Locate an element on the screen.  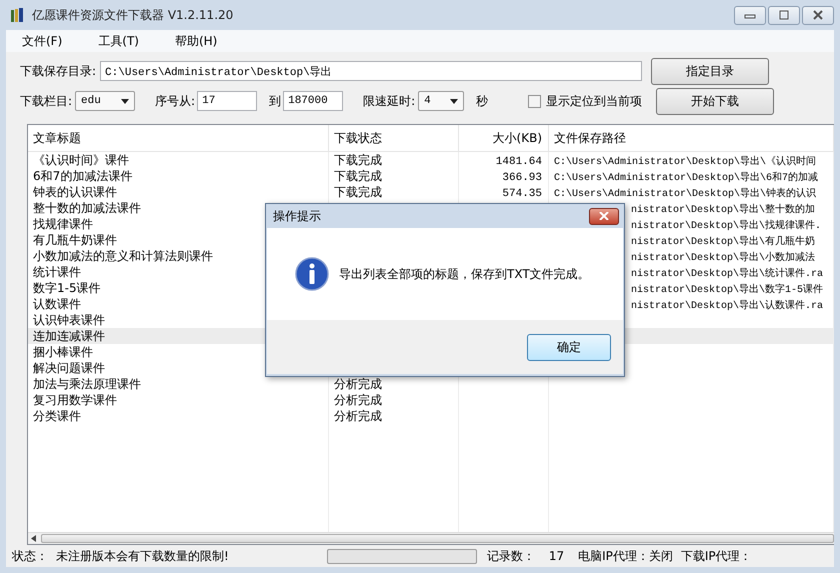
table-cell: nistrator\Desktop\导出\找规律课件. is located at coordinates (726, 226).